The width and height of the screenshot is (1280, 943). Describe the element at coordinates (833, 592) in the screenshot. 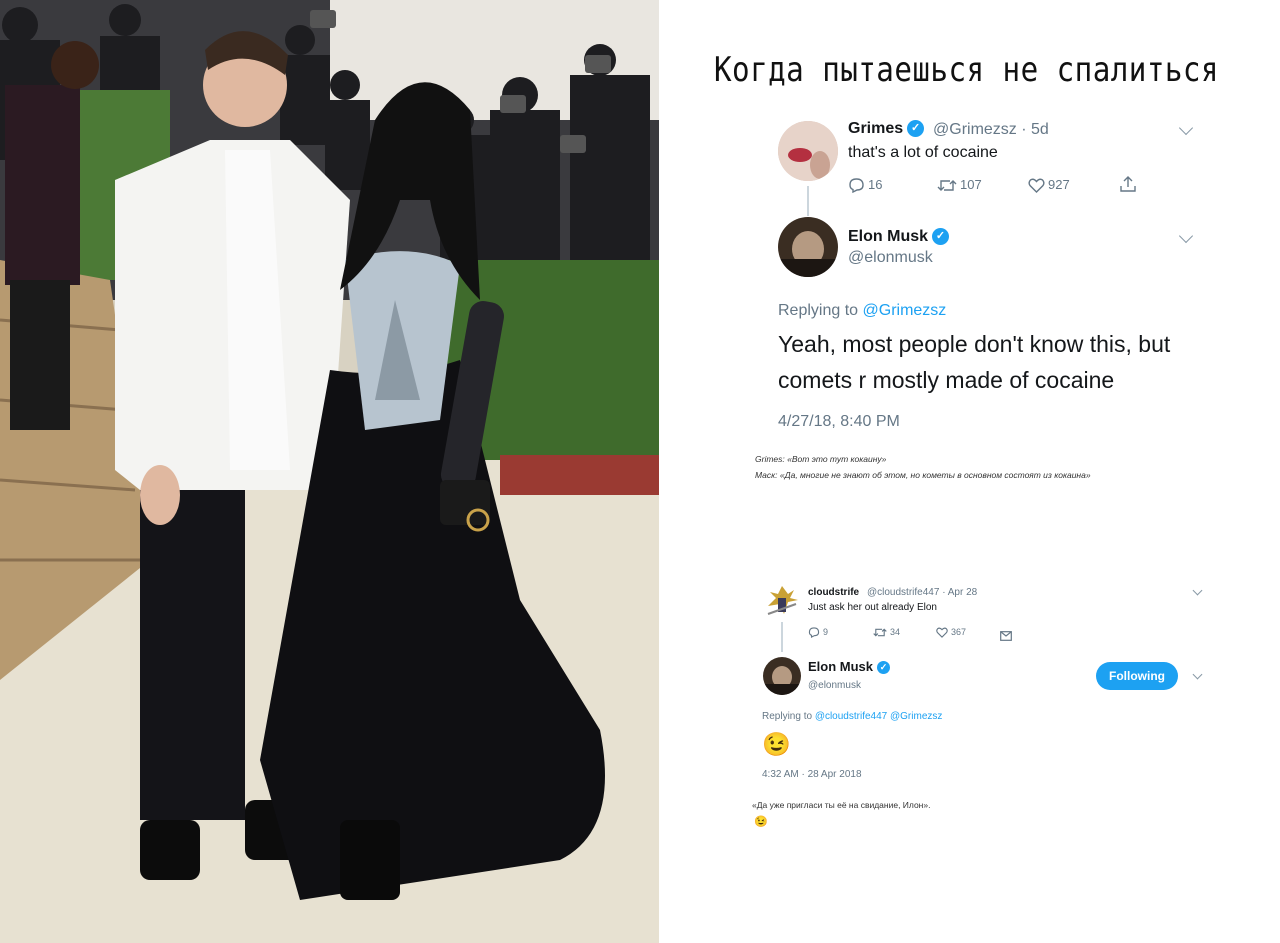

I see `tweet-author-name: cloudstrife` at that location.